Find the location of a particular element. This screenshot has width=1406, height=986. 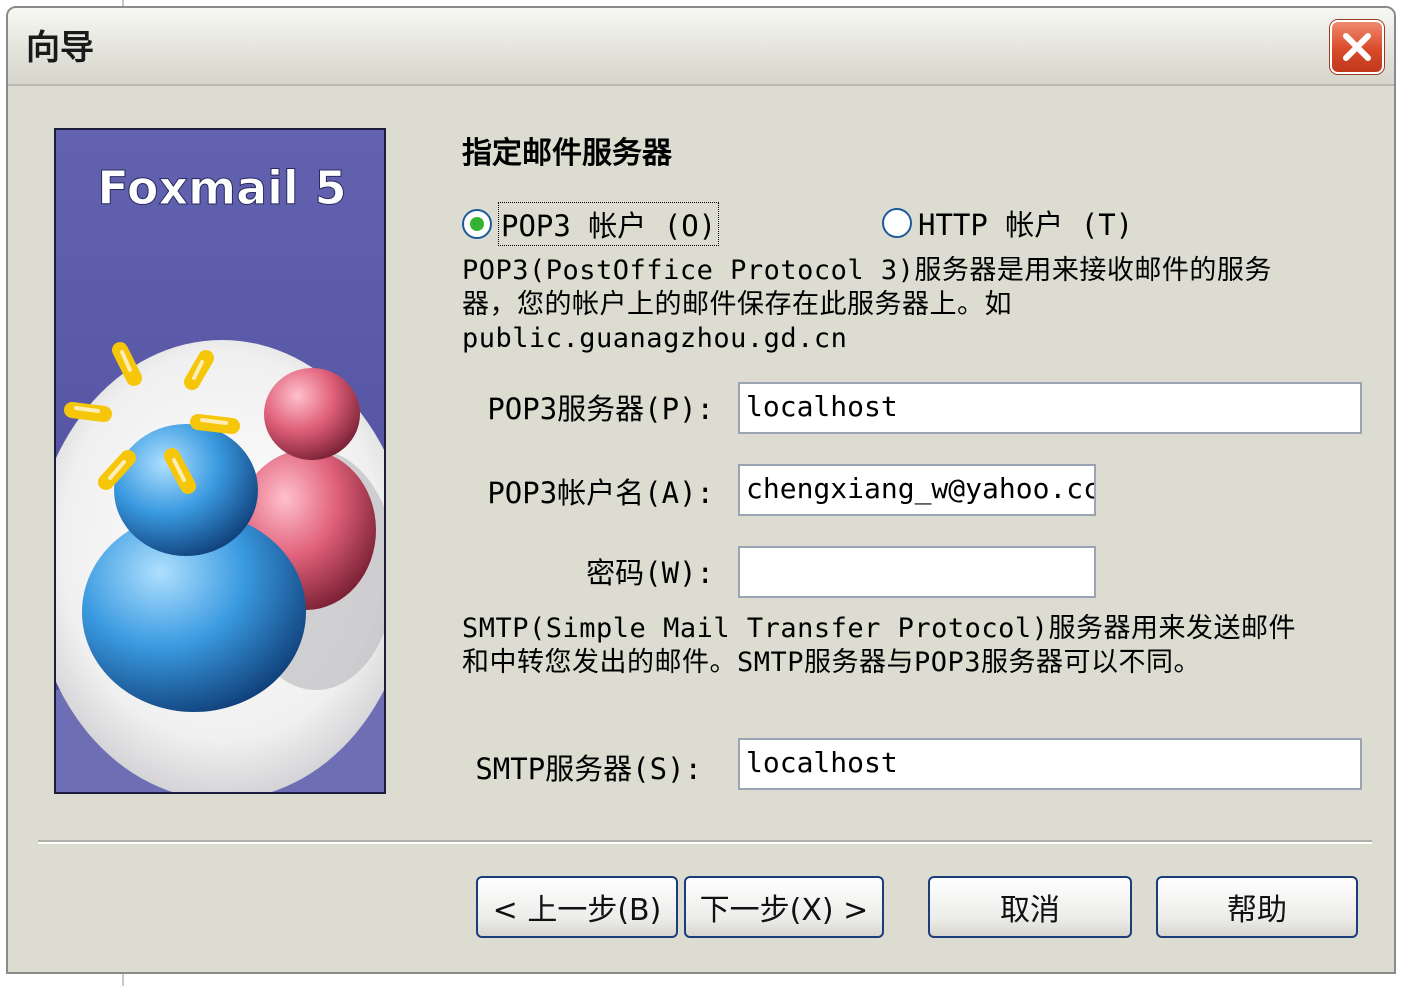

smtp-server-label: SMTP服务器(S): is located at coordinates (588, 769).